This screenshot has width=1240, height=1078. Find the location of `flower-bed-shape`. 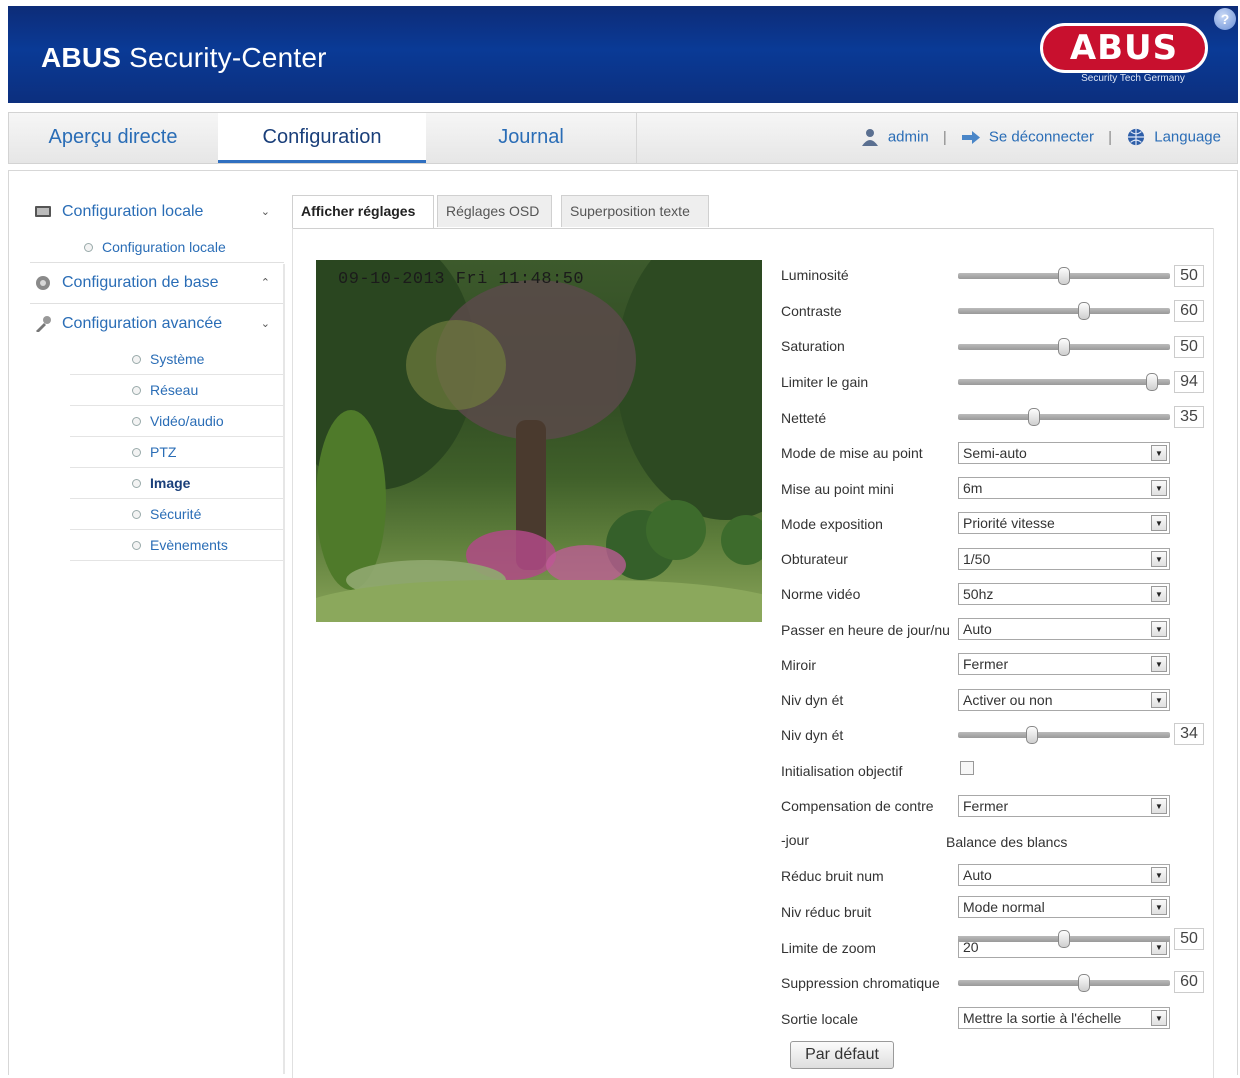

flower-bed-shape is located at coordinates (586, 565).